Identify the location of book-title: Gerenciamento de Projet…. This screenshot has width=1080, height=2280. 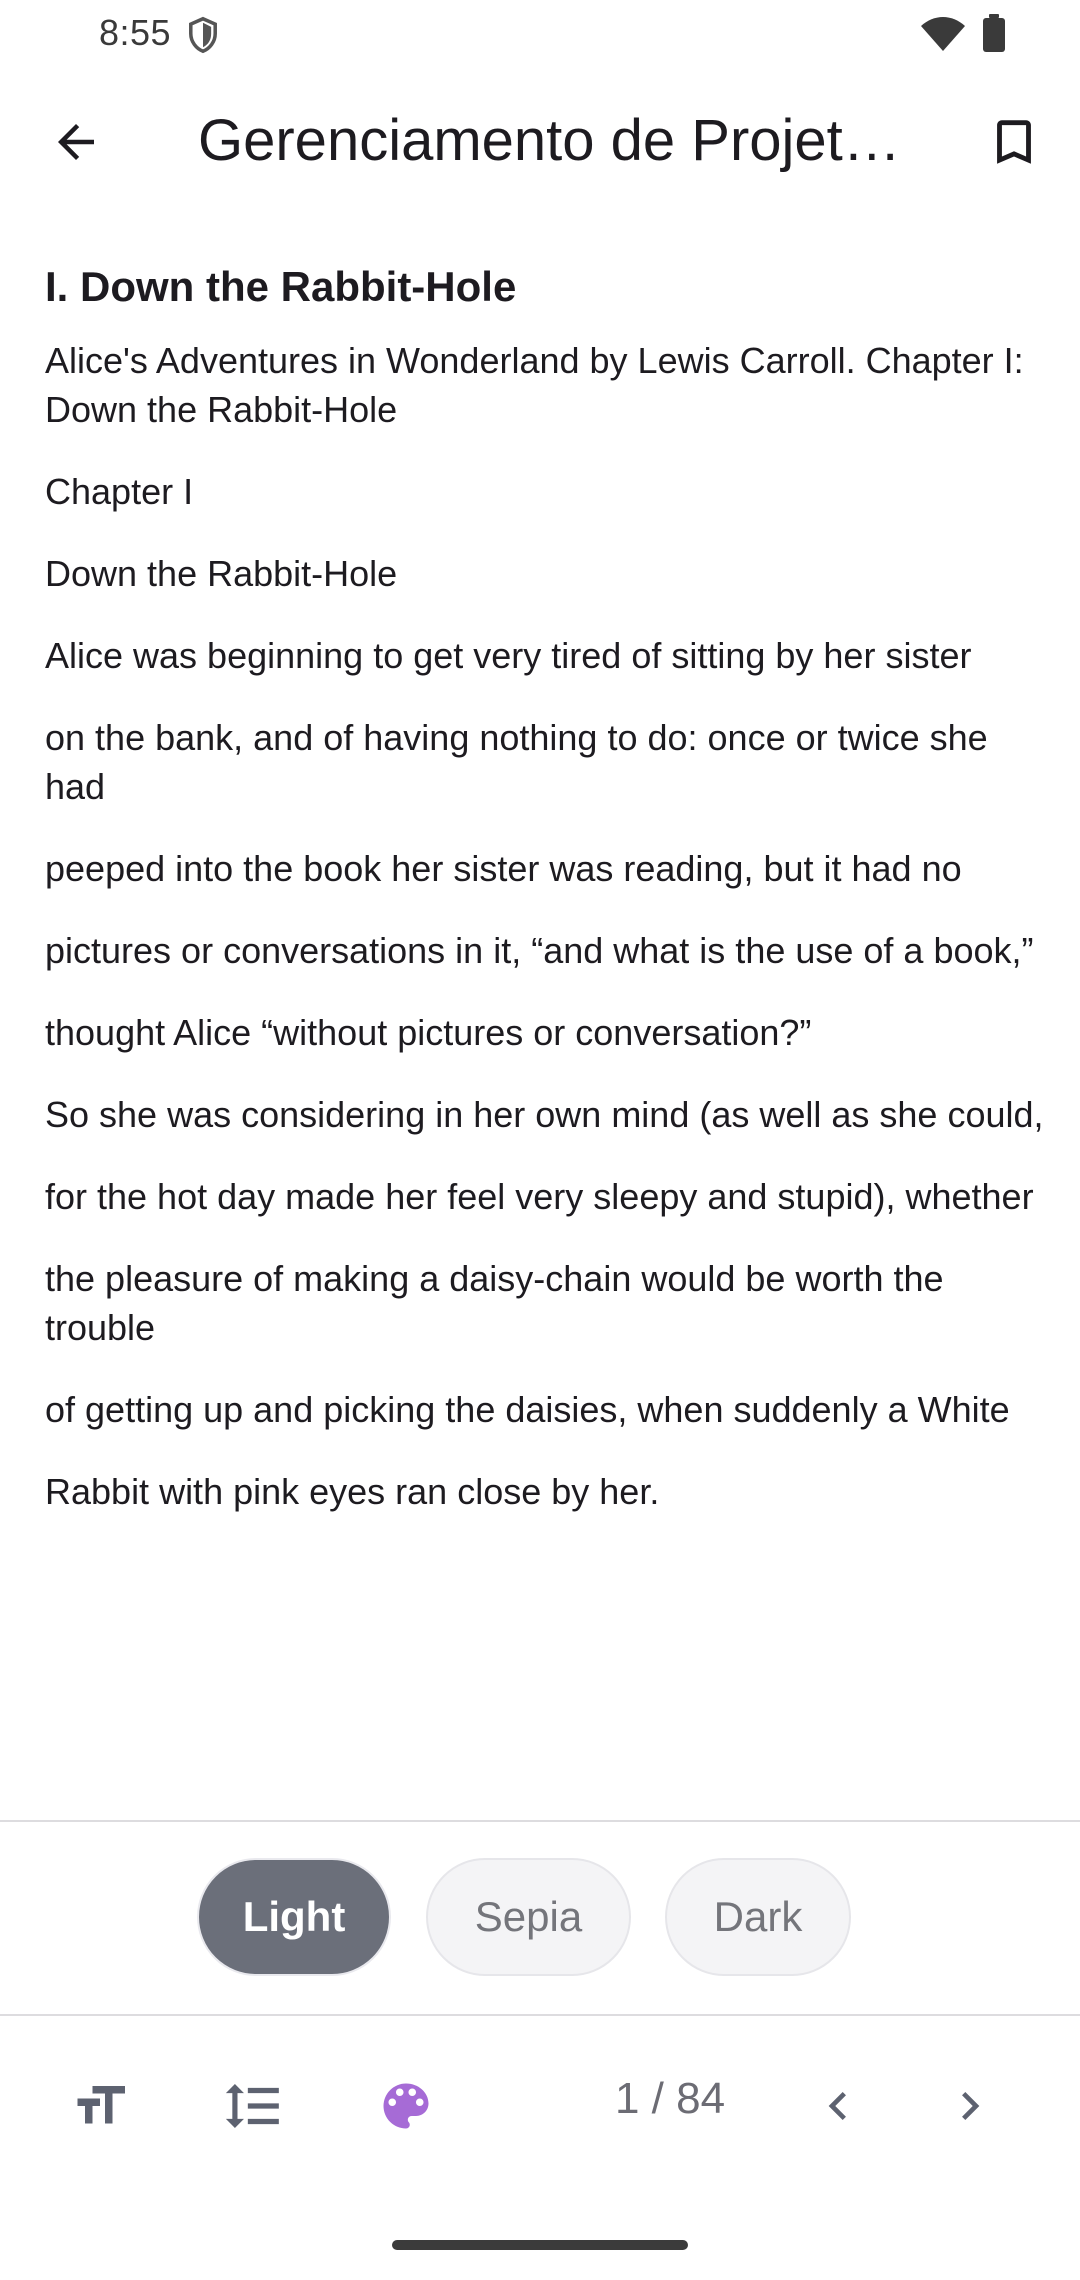
(549, 140).